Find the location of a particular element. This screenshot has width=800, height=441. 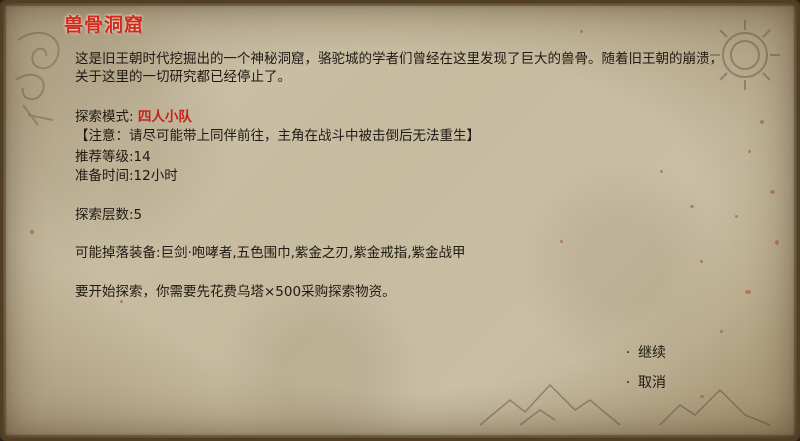

continue-button: · 继续 is located at coordinates (645, 352).